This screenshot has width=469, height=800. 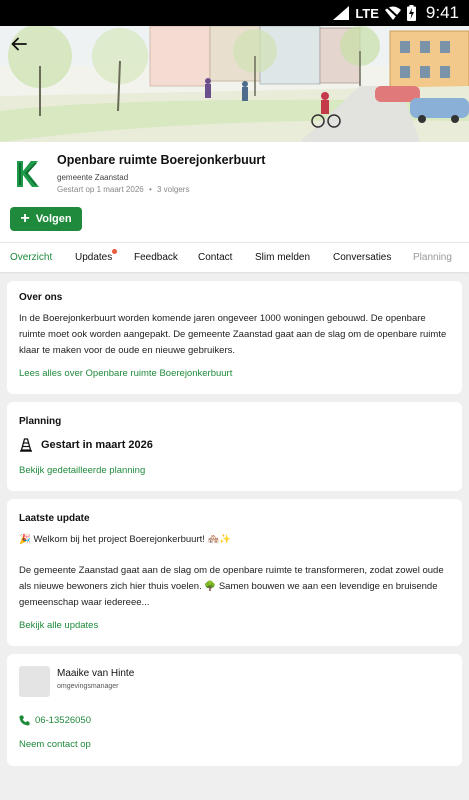 I want to click on project-start-date: Gestart op 1 maart 2026, so click(x=100, y=189).